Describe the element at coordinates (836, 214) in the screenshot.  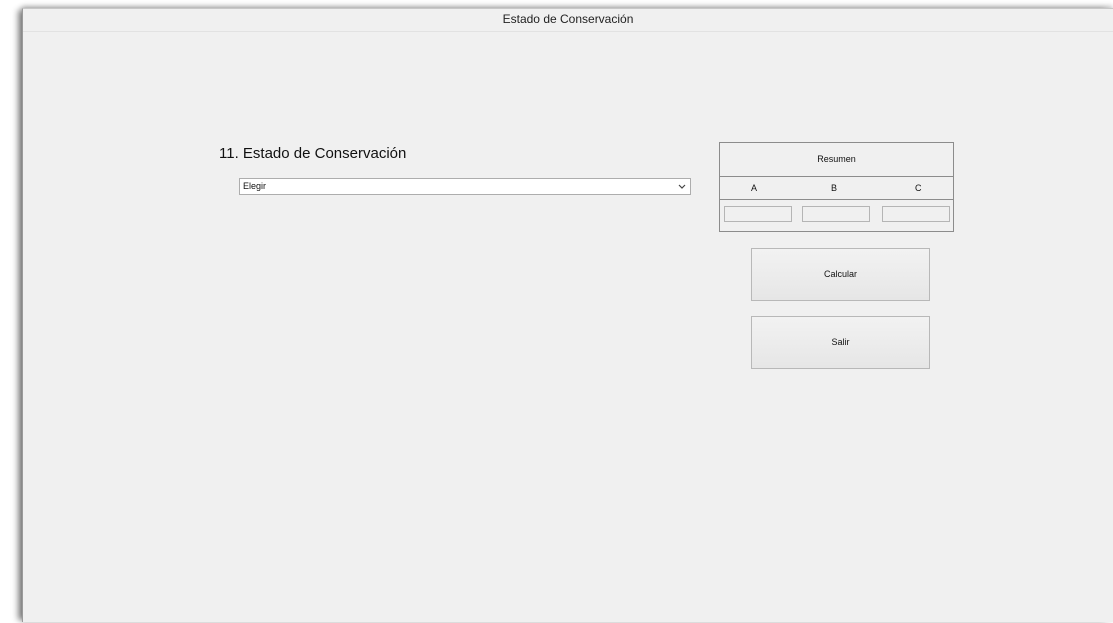
I see `result-field-b` at that location.